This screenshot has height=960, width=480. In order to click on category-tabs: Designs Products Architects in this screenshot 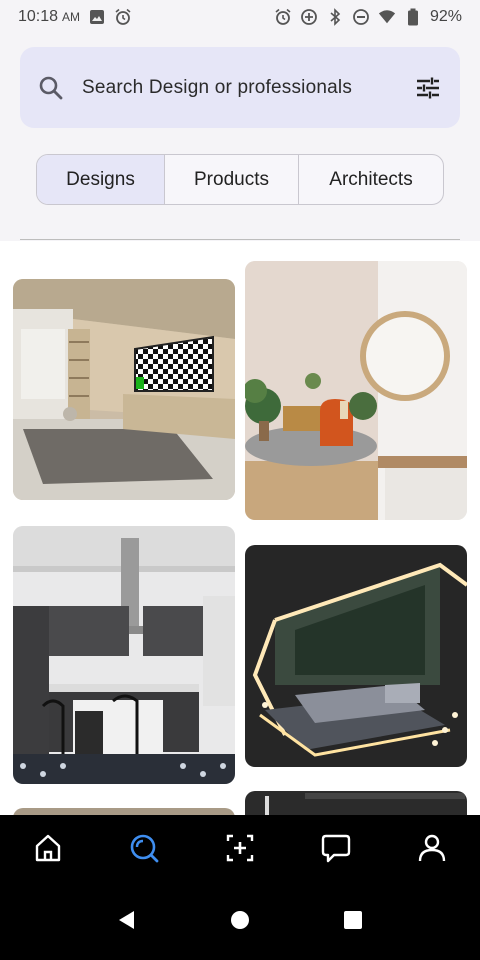, I will do `click(240, 179)`.